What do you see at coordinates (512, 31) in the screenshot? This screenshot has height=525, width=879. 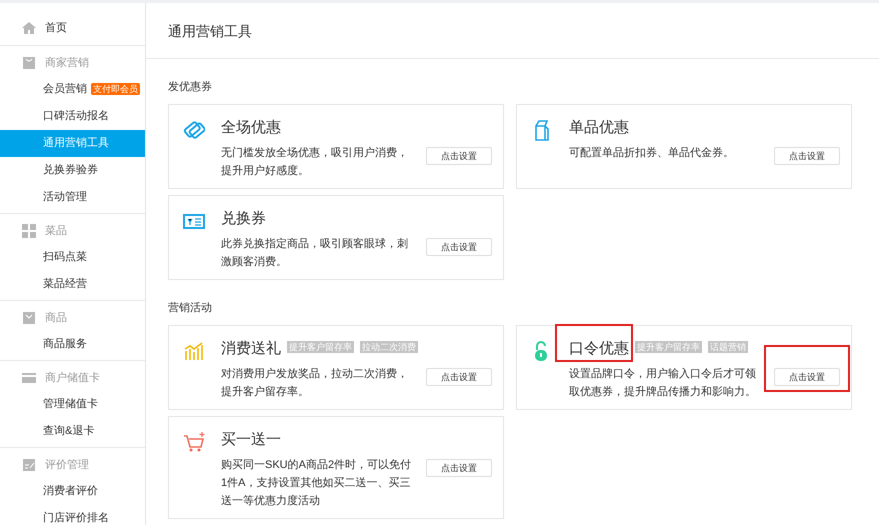 I see `page-title: 通用营销工具` at bounding box center [512, 31].